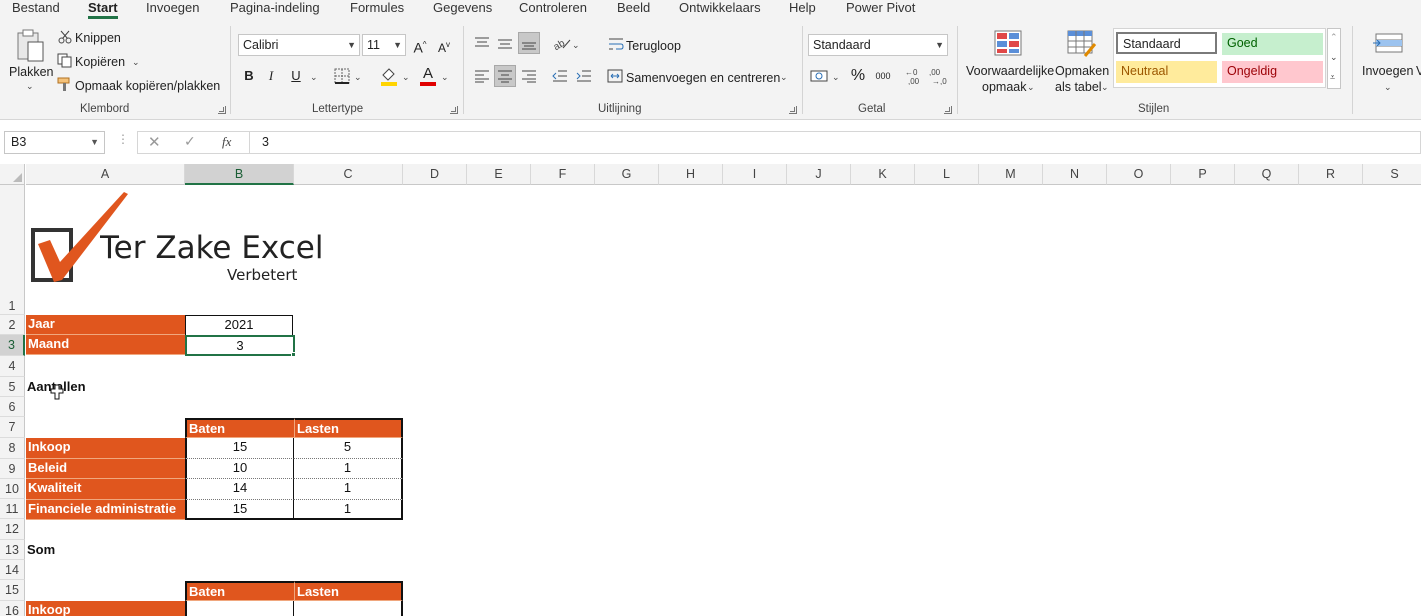 The width and height of the screenshot is (1421, 616). I want to click on row-header-11: 11, so click(12, 509).